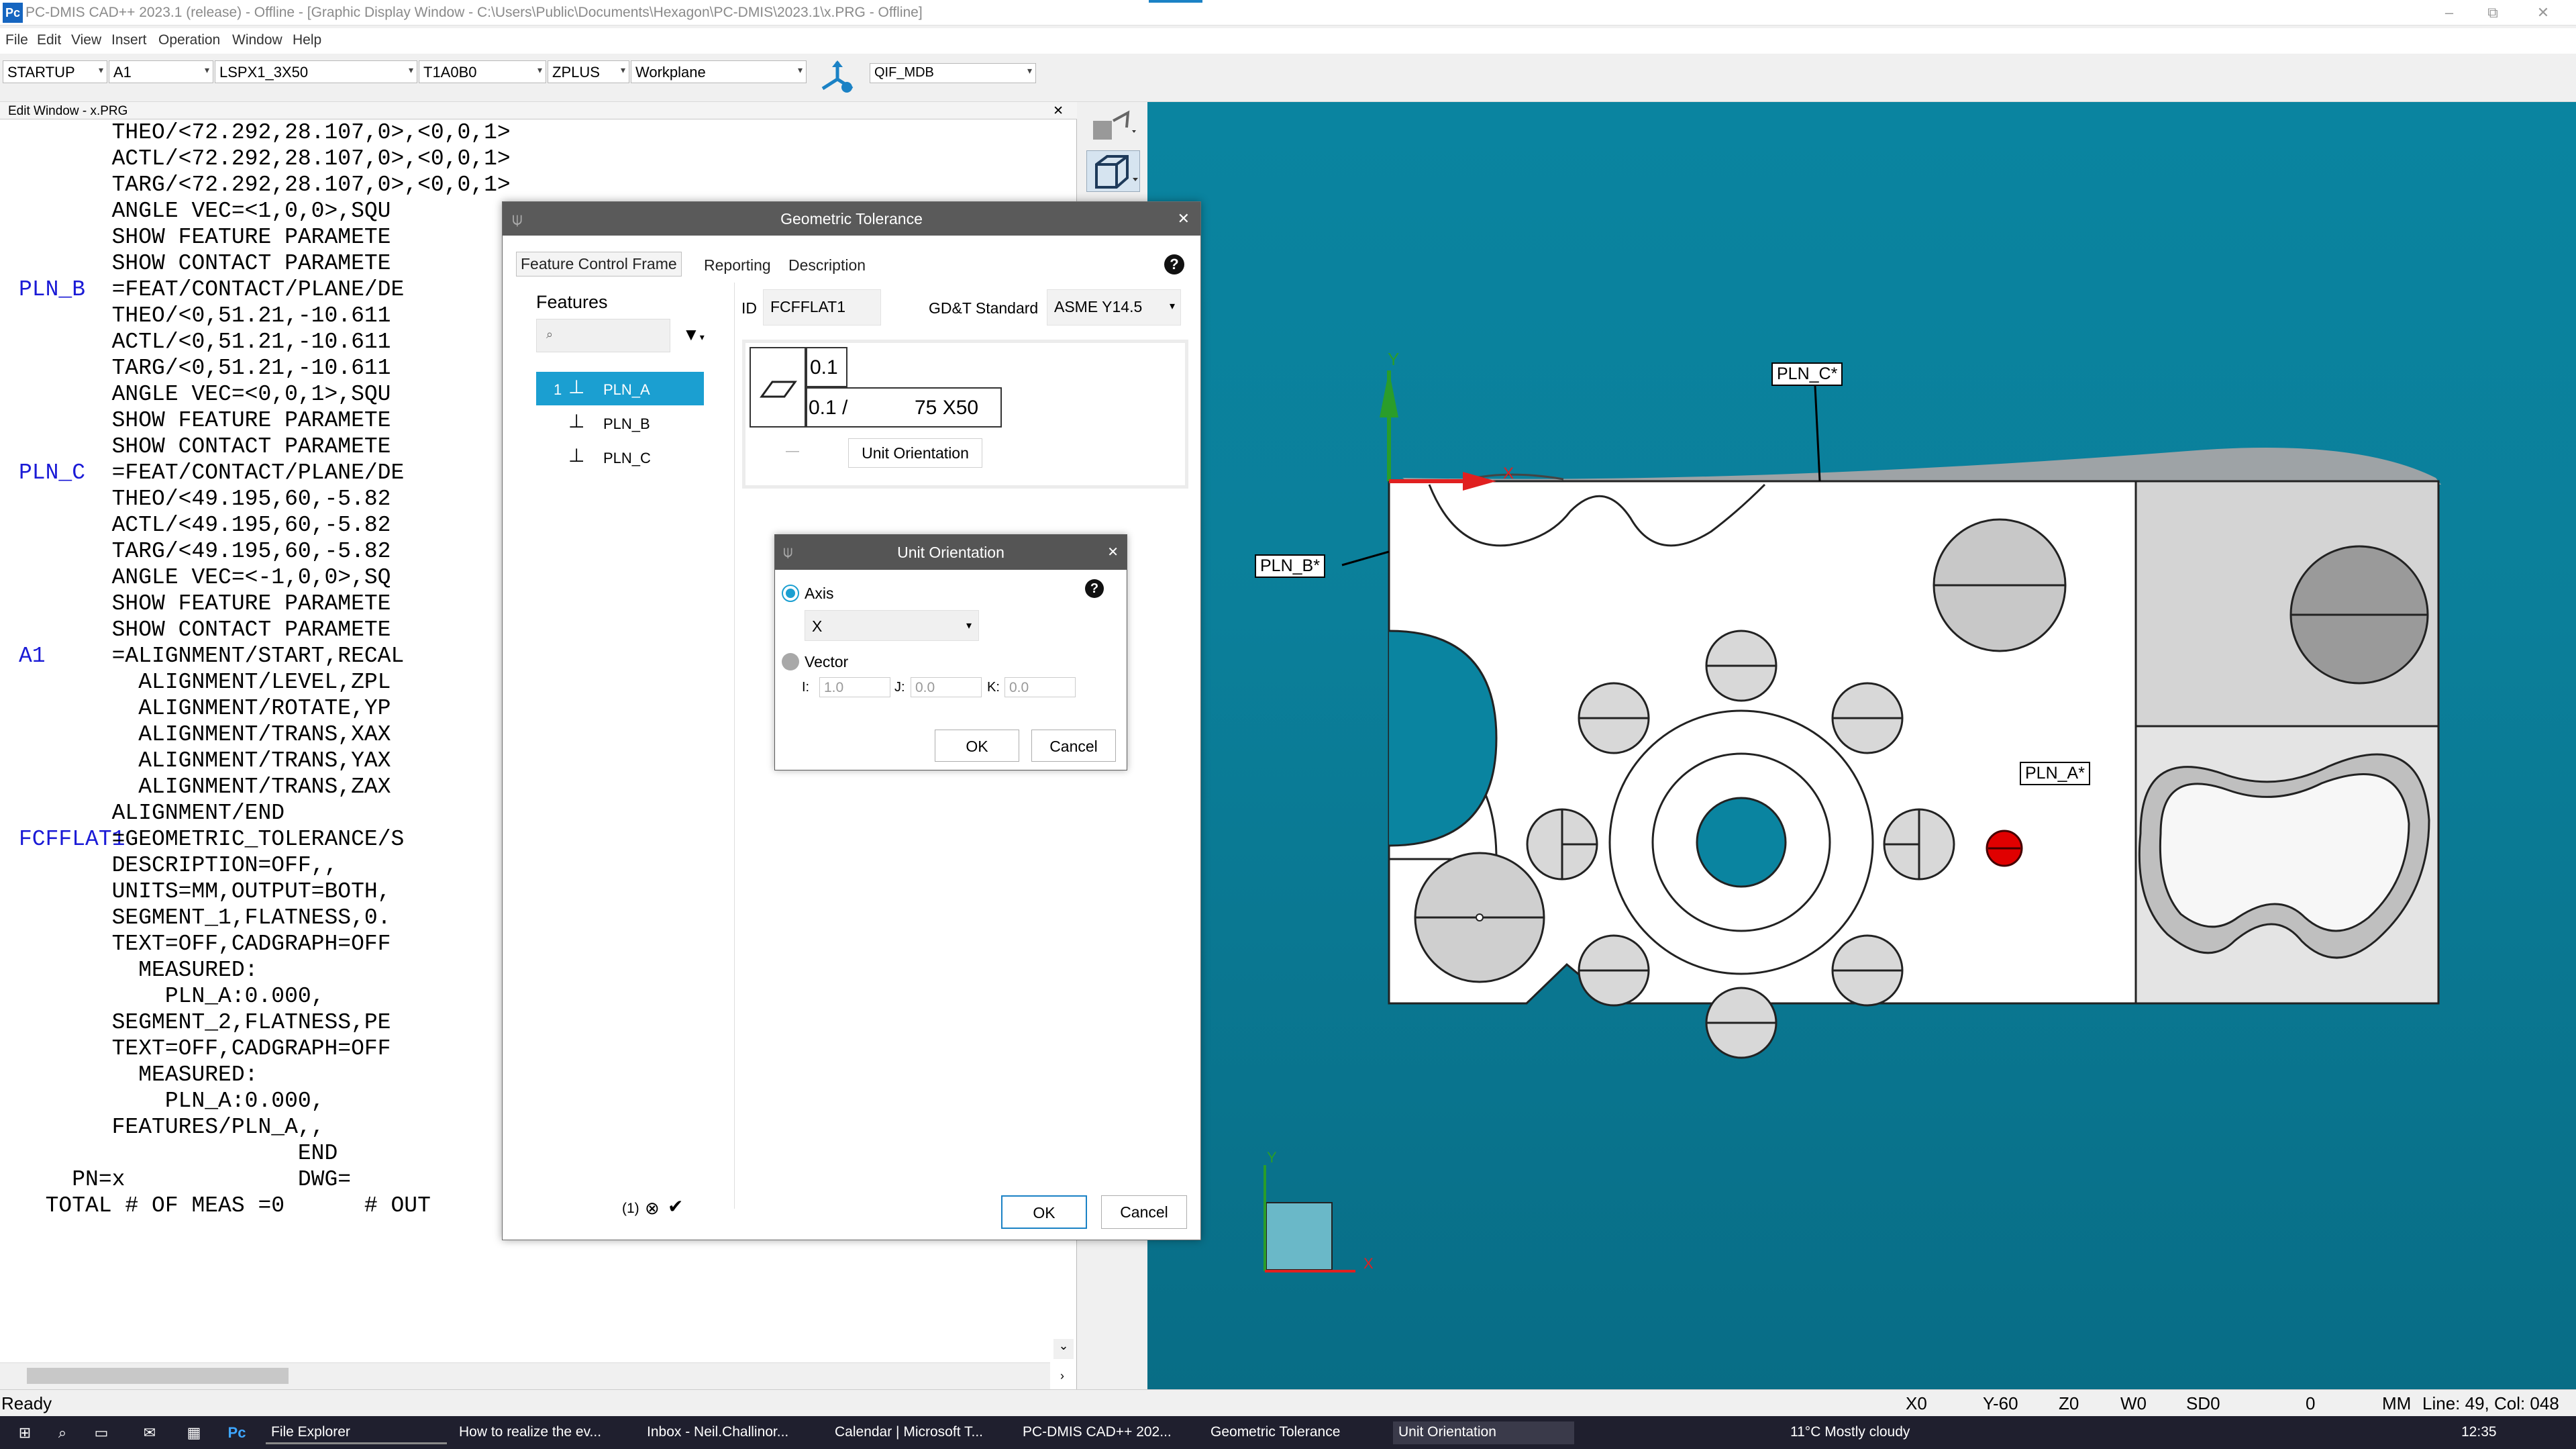  What do you see at coordinates (158, 1376) in the screenshot?
I see `scrollbar-thumb` at bounding box center [158, 1376].